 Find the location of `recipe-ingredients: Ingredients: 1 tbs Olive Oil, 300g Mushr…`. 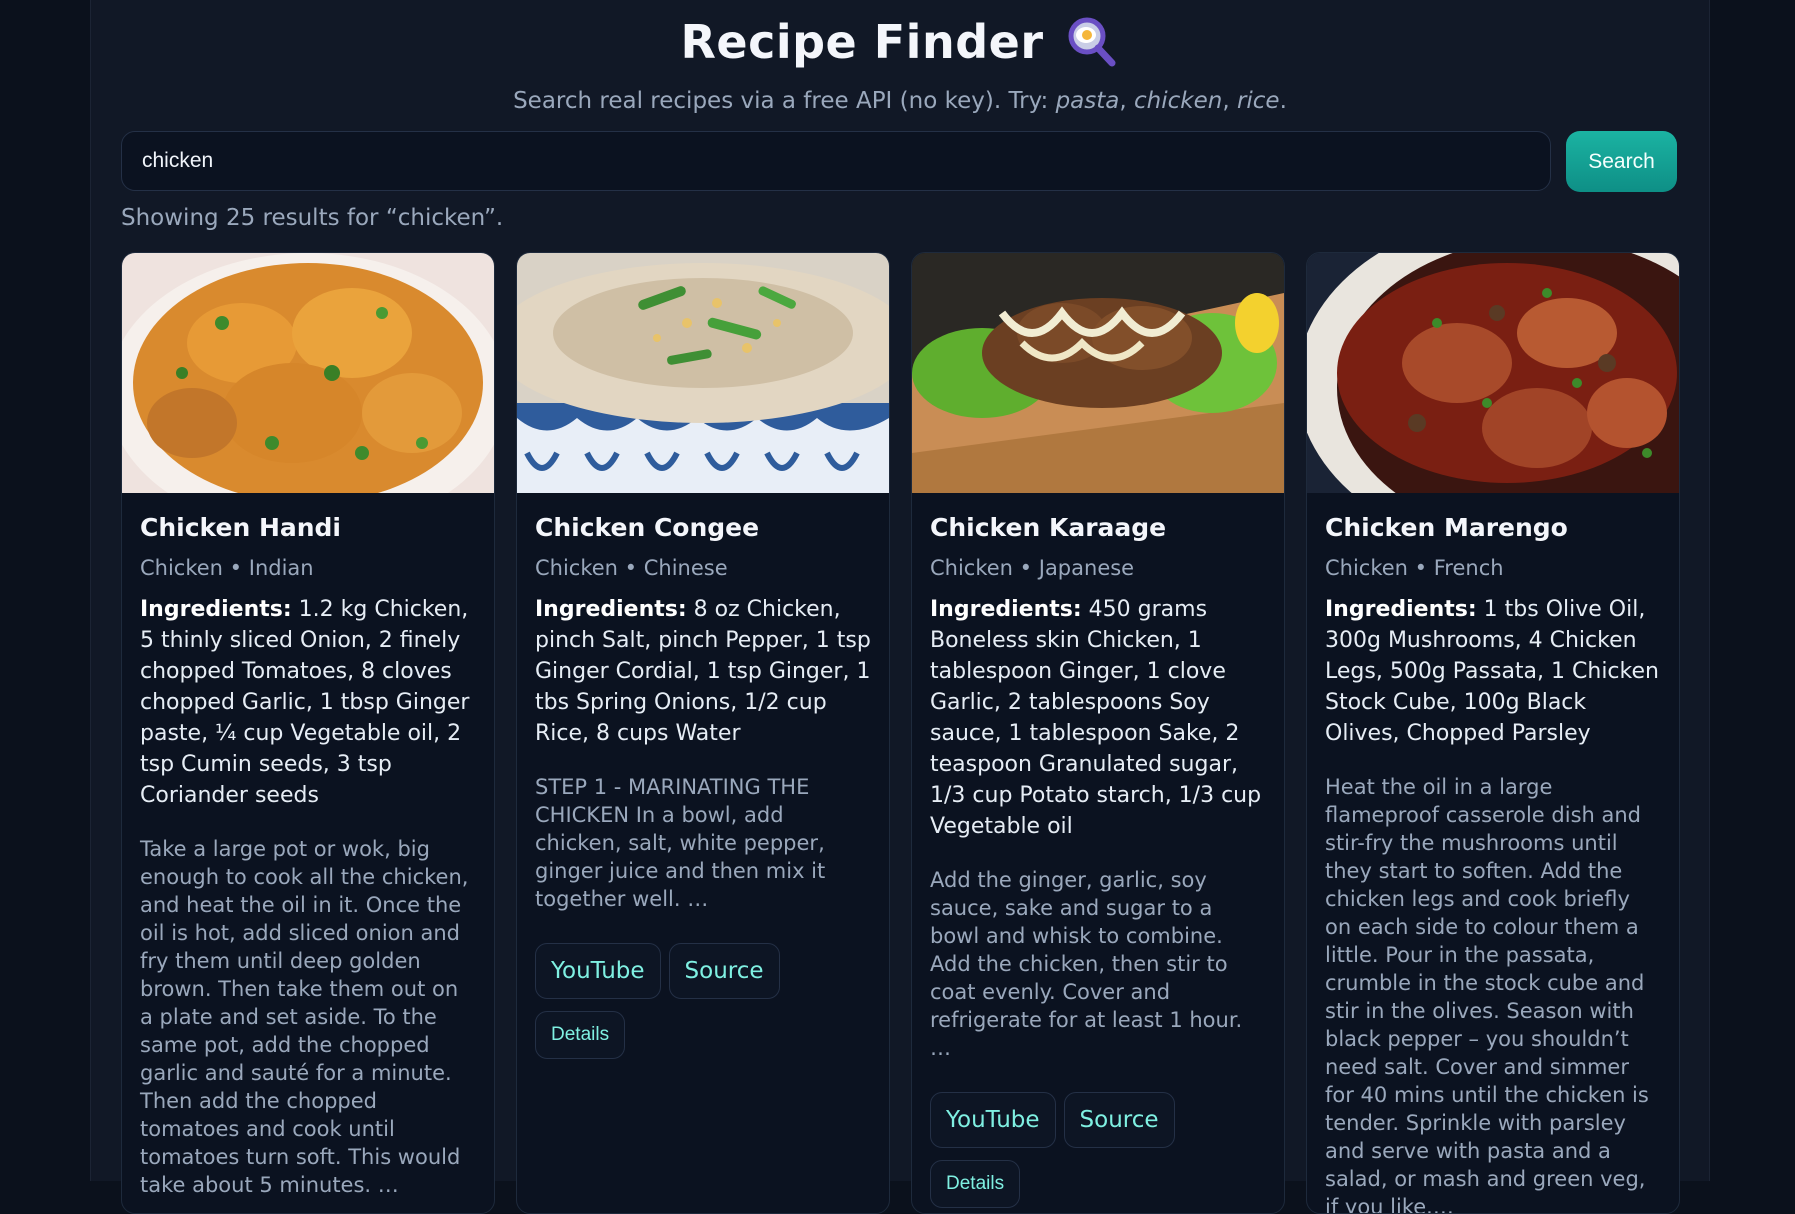

recipe-ingredients: Ingredients: 1 tbs Olive Oil, 300g Mushr… is located at coordinates (1493, 671).